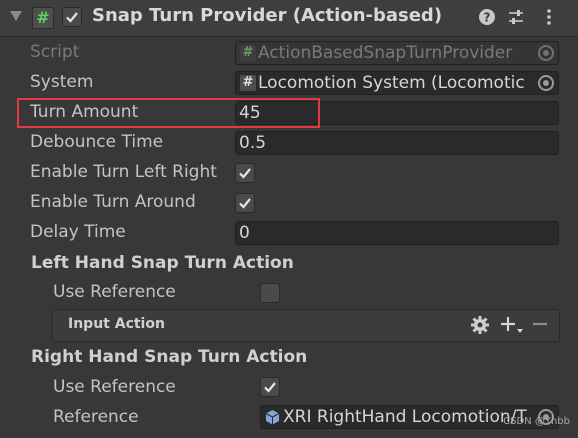 The width and height of the screenshot is (578, 438). I want to click on help-icon: ?, so click(487, 17).